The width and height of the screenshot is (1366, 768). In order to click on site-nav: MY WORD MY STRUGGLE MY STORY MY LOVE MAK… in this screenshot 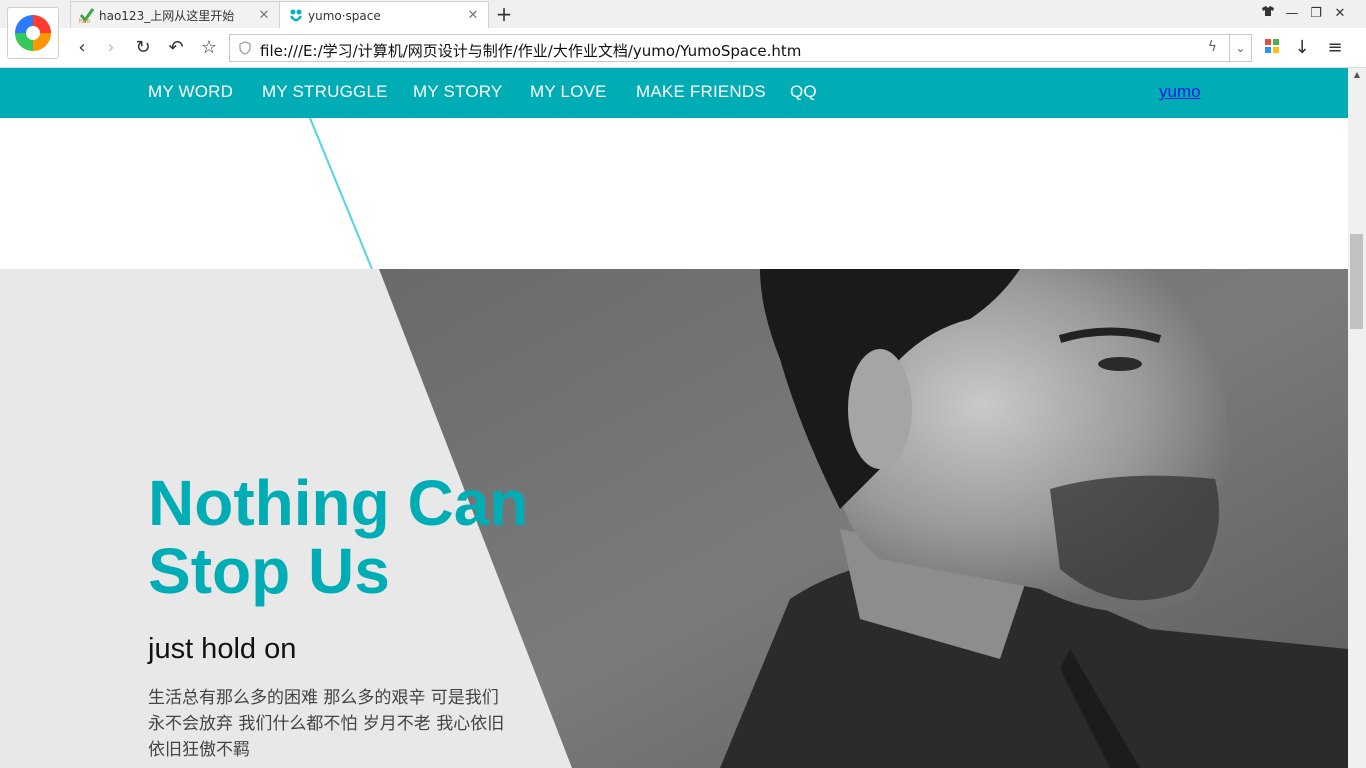, I will do `click(674, 93)`.